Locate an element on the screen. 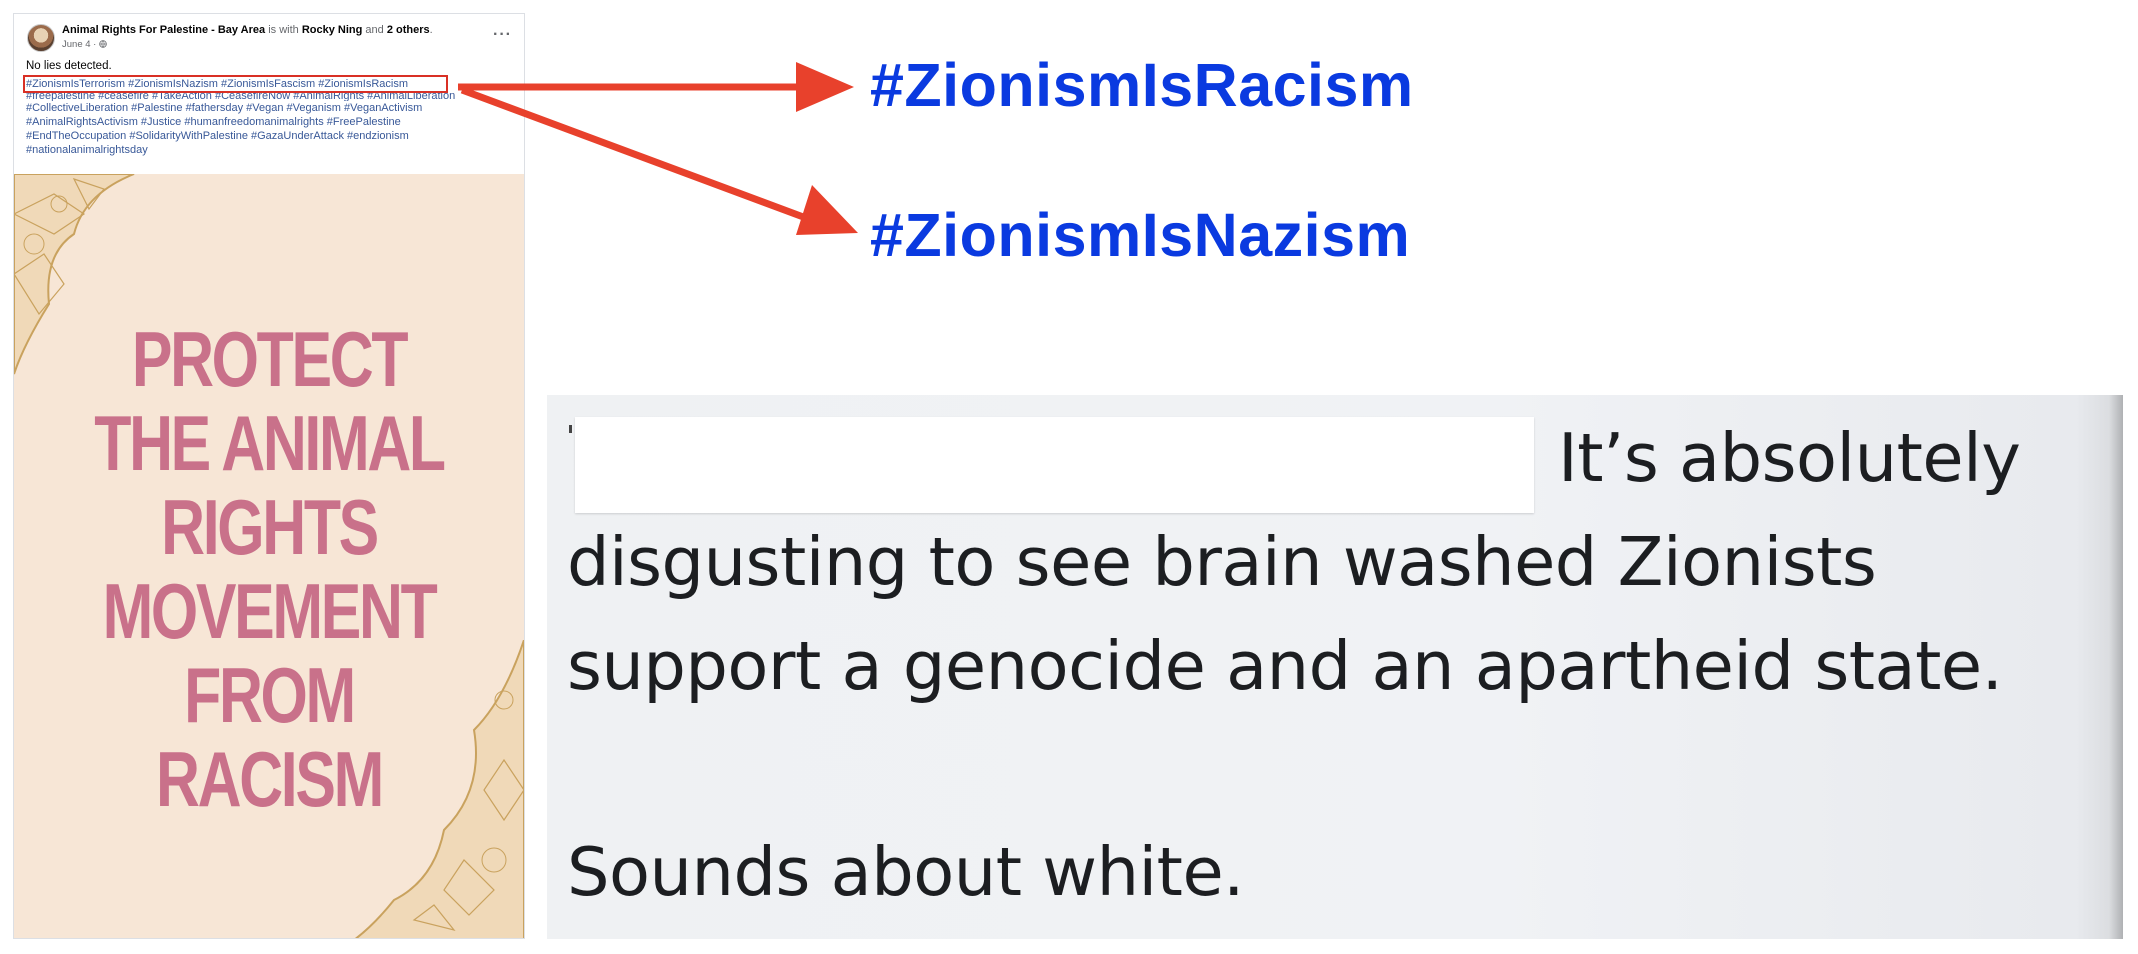 This screenshot has width=2138, height=954. comment-text-line: It’s absolutely is located at coordinates (1789, 458).